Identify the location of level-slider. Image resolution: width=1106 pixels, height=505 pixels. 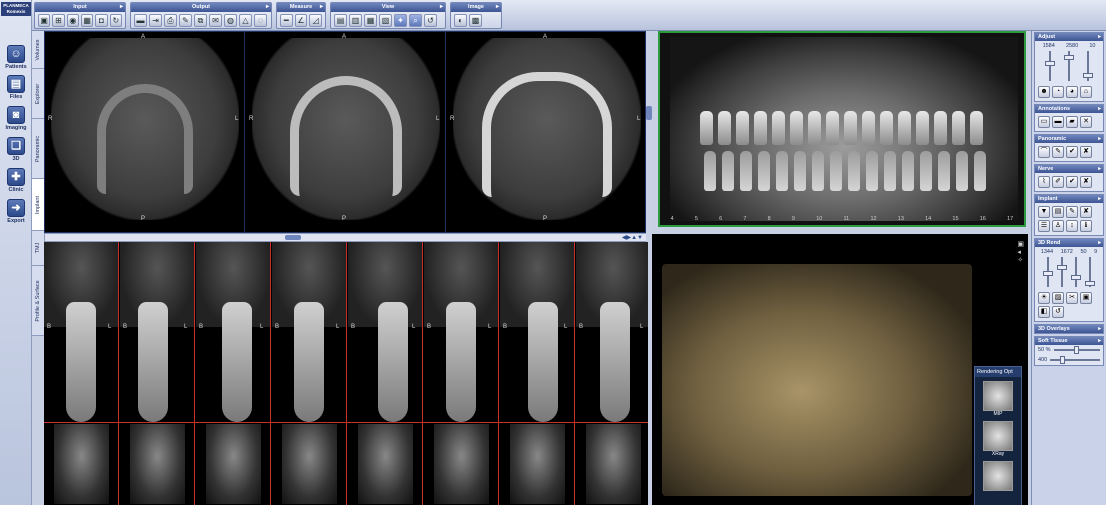
(1068, 66).